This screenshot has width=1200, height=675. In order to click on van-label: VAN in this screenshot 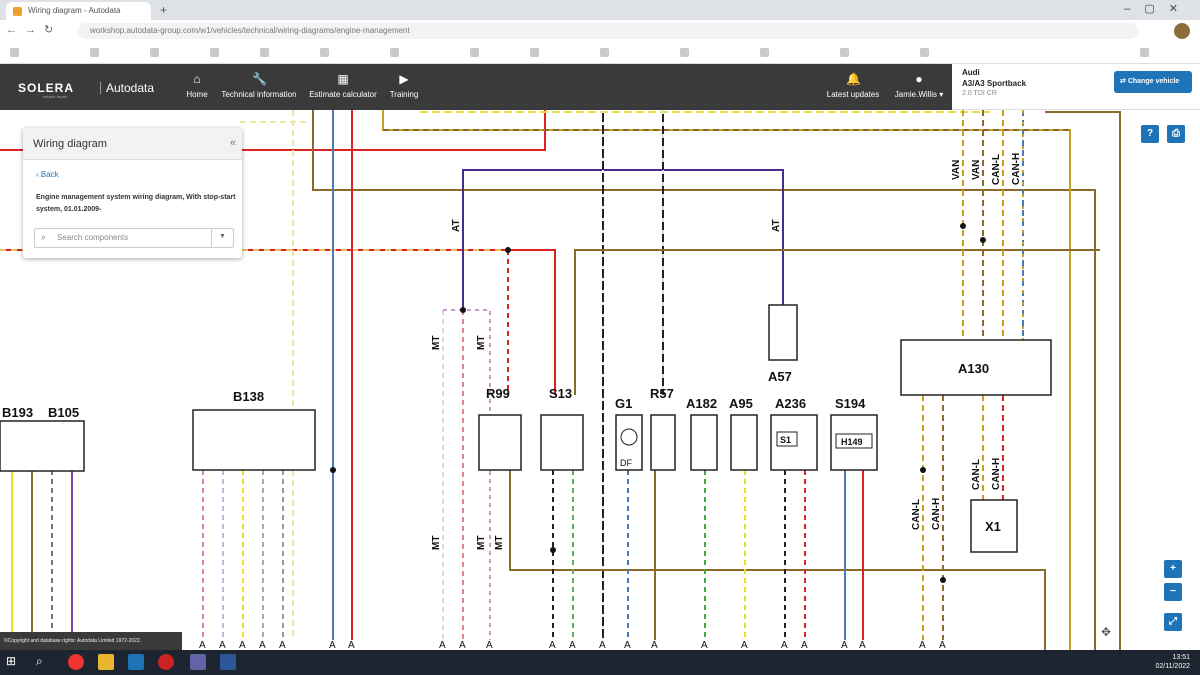, I will do `click(956, 170)`.